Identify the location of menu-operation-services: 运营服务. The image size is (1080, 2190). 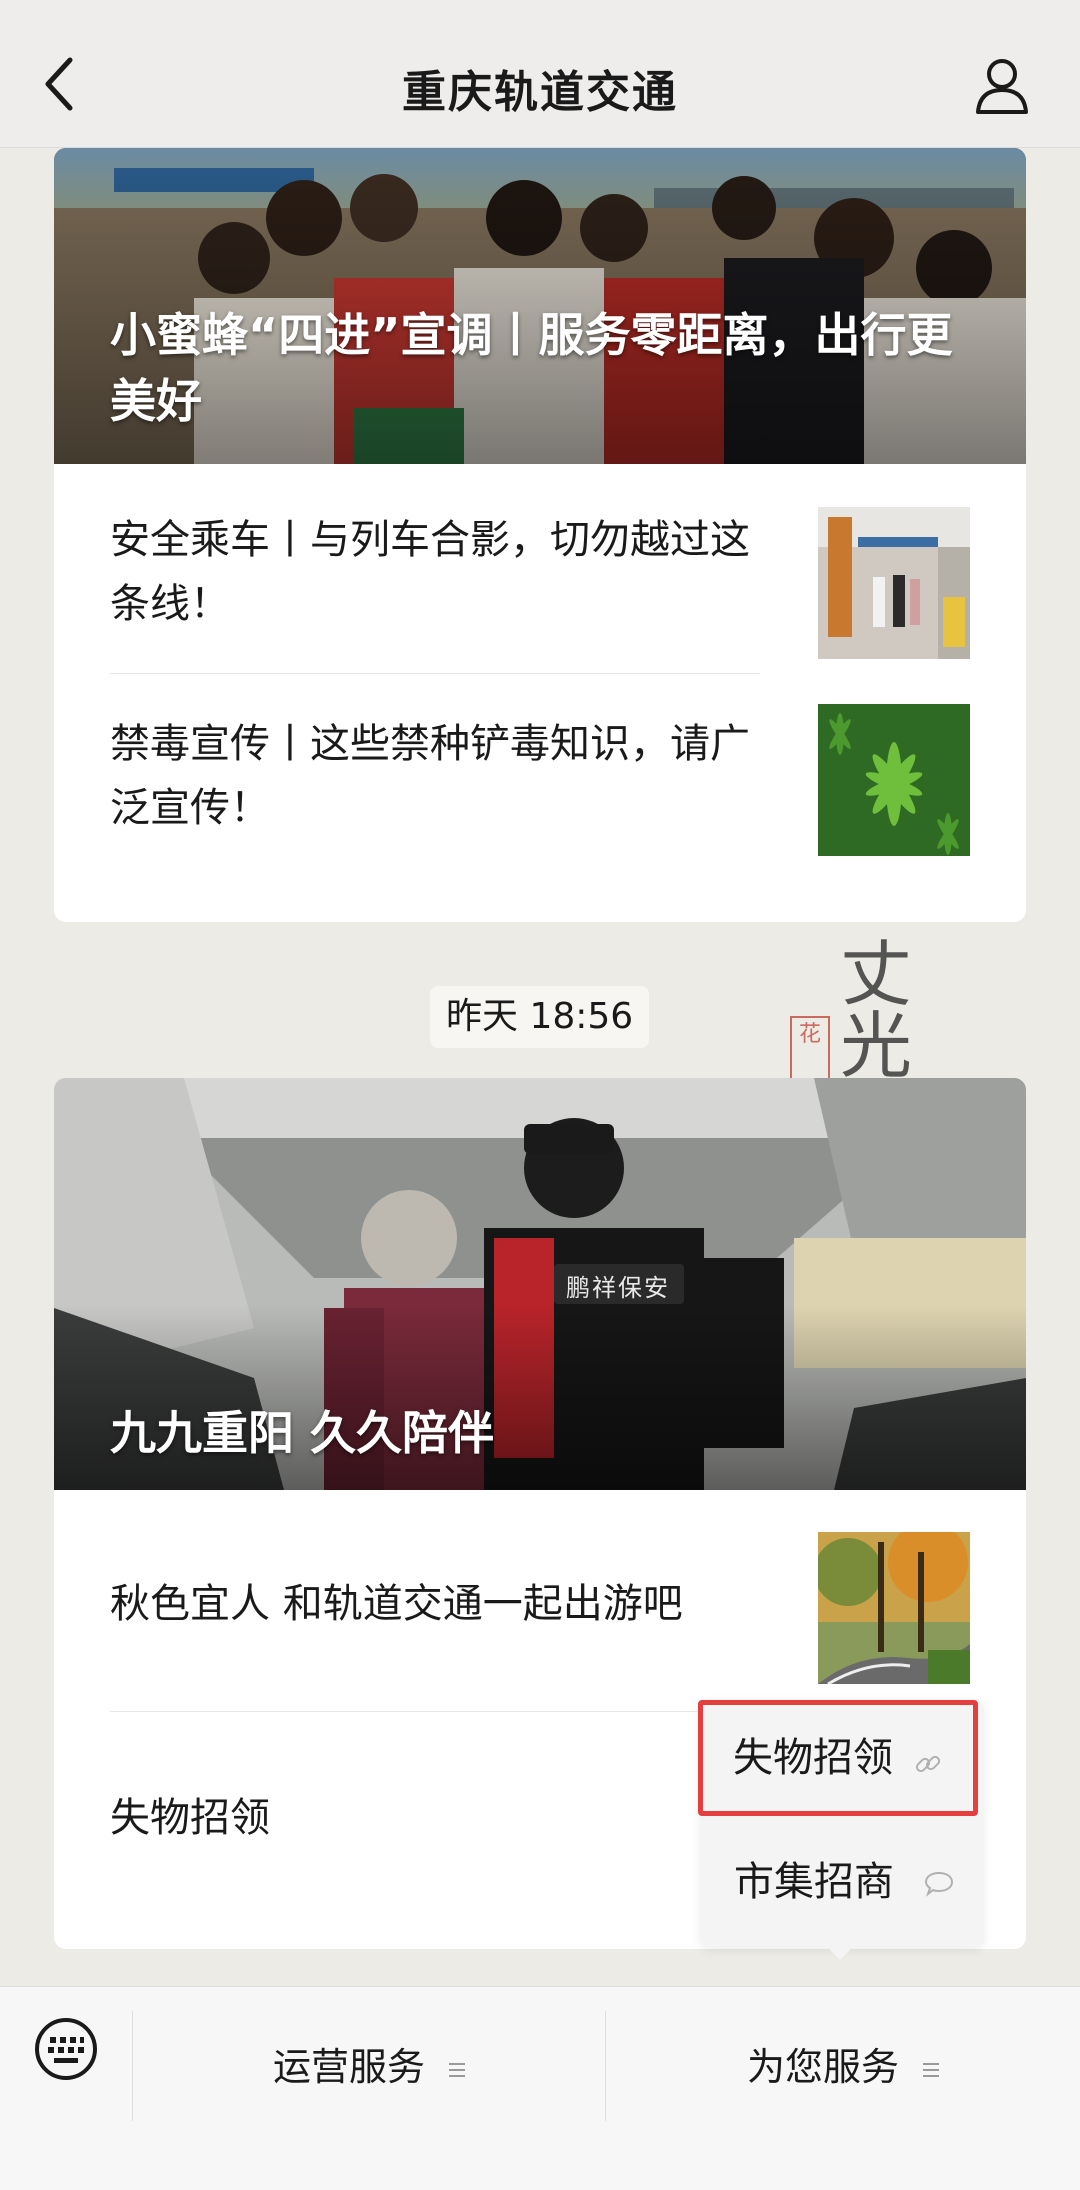
(369, 2067).